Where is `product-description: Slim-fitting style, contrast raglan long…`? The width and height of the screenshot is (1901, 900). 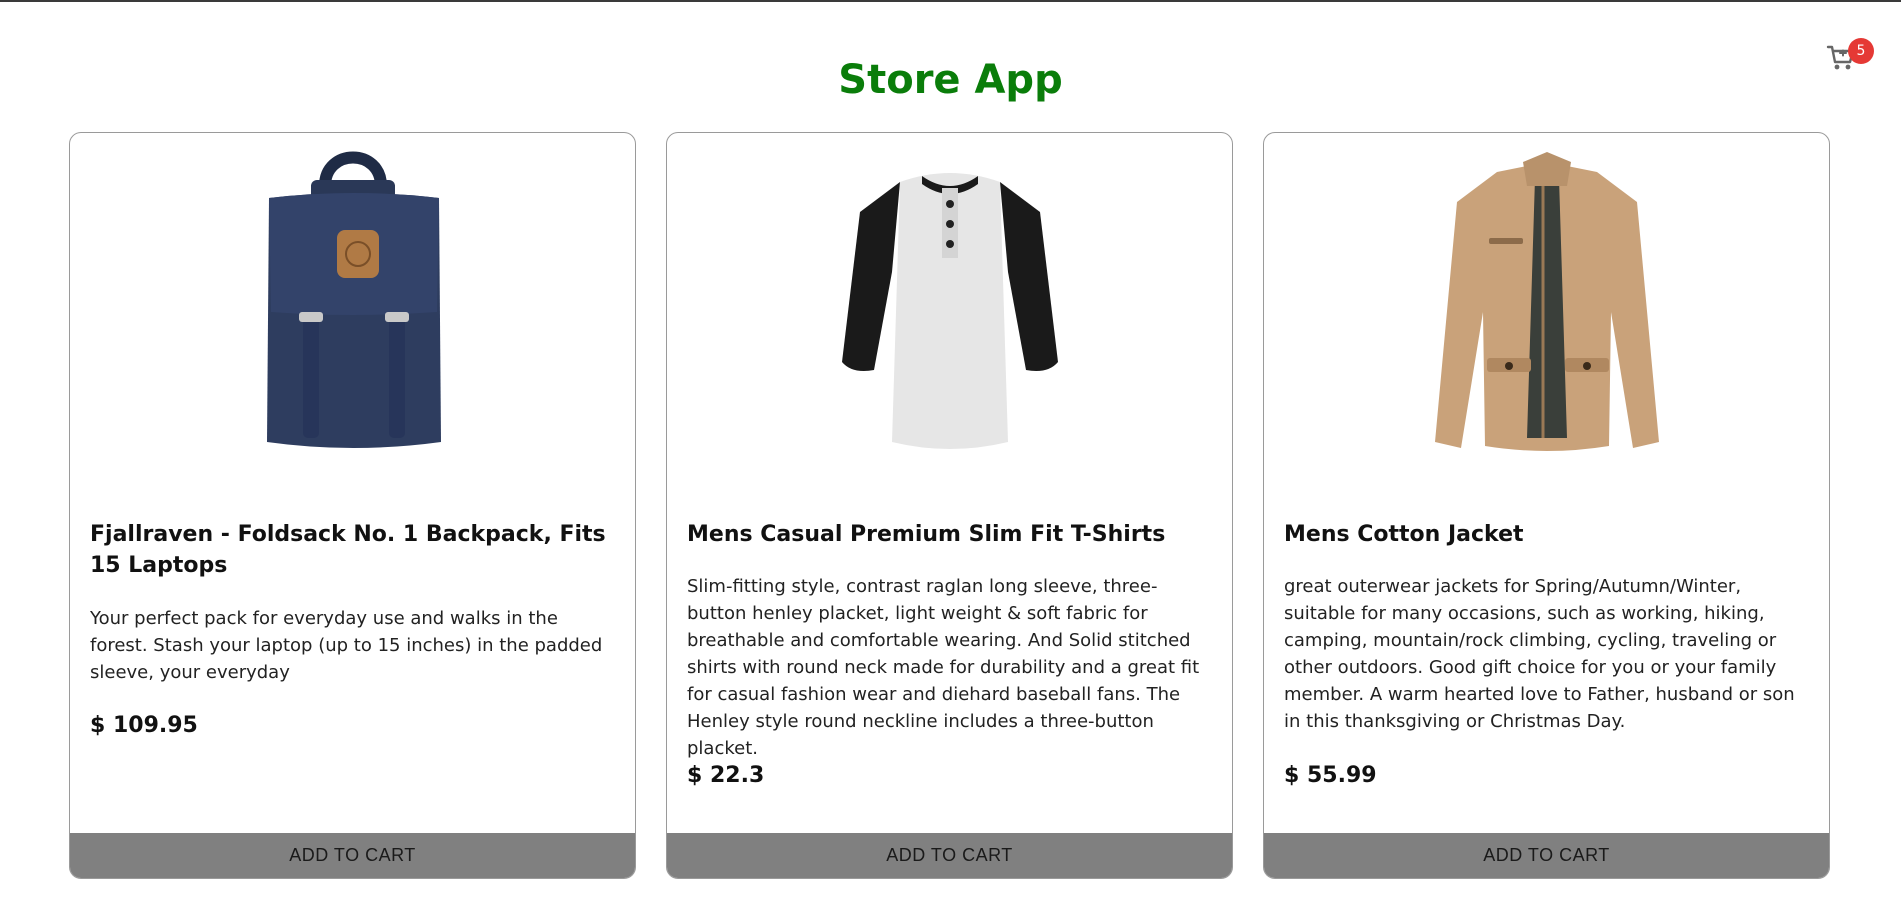 product-description: Slim-fitting style, contrast raglan long… is located at coordinates (943, 667).